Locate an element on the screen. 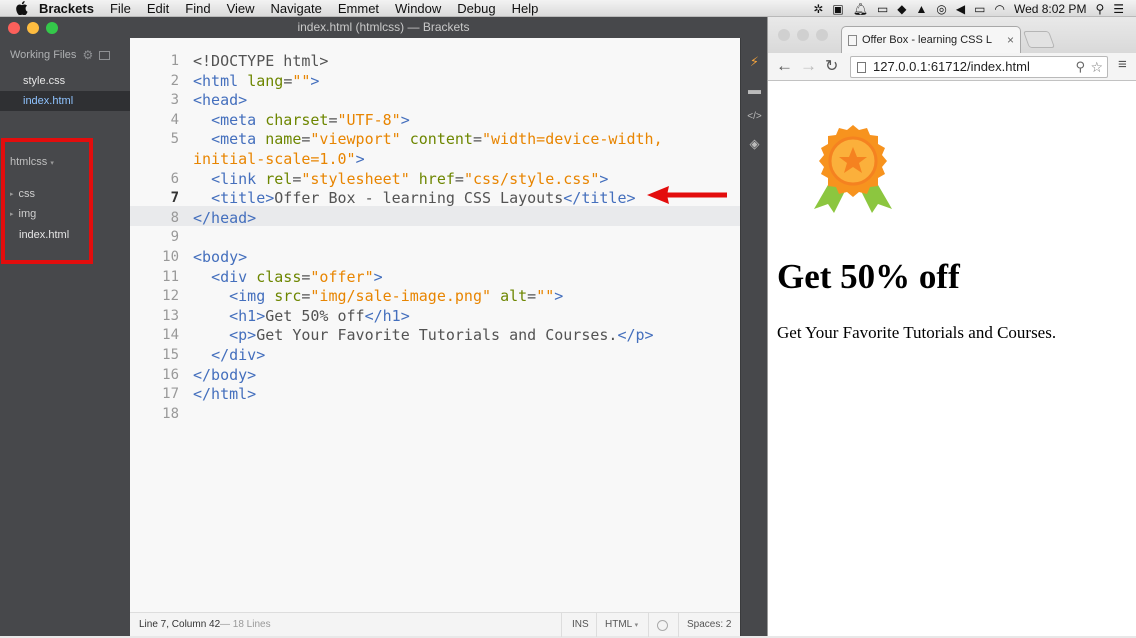 Image resolution: width=1136 pixels, height=638 pixels. brightness-icon: ✲ is located at coordinates (818, 9).